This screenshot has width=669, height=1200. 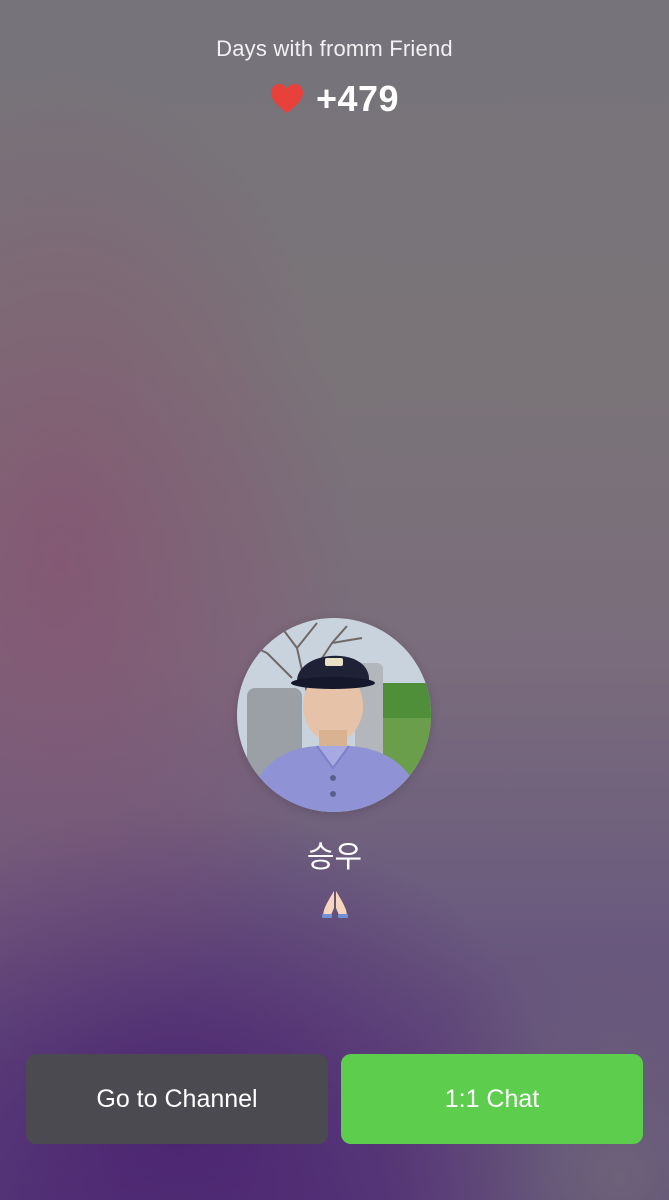 I want to click on go-to-channel-button: Go to Channel, so click(x=177, y=1099).